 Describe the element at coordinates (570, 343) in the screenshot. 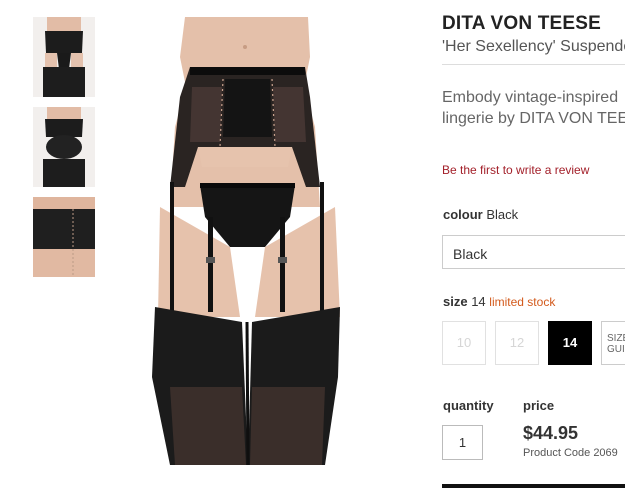

I see `size-option-14: 14` at that location.